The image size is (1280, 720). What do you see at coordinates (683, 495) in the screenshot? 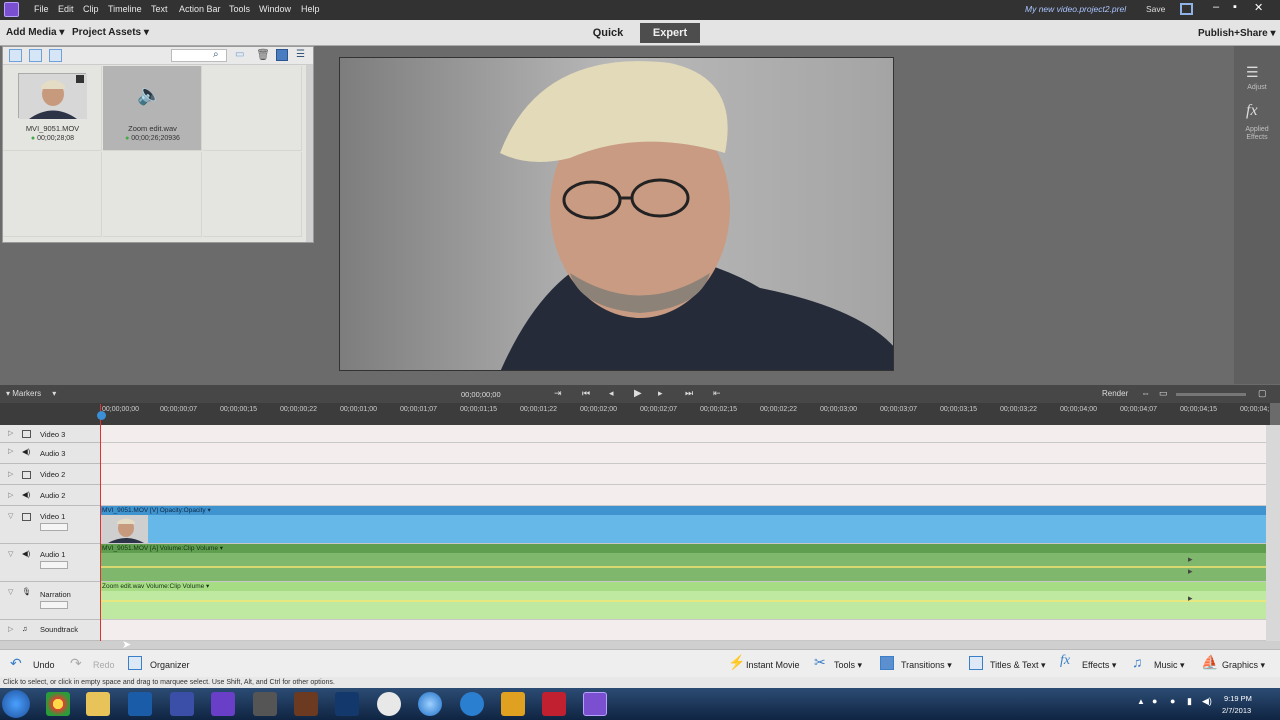
I see `lane-audio2` at bounding box center [683, 495].